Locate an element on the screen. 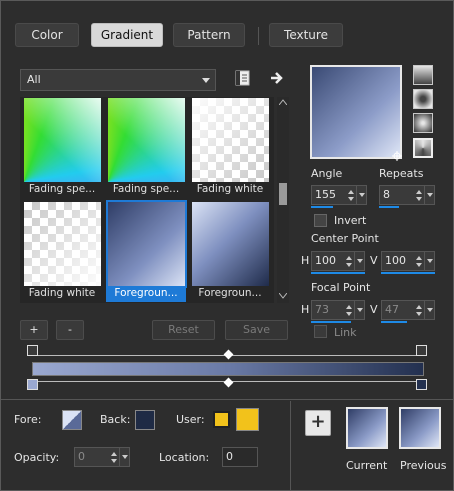 This screenshot has height=491, width=454. opacity-input: 0 is located at coordinates (102, 457).